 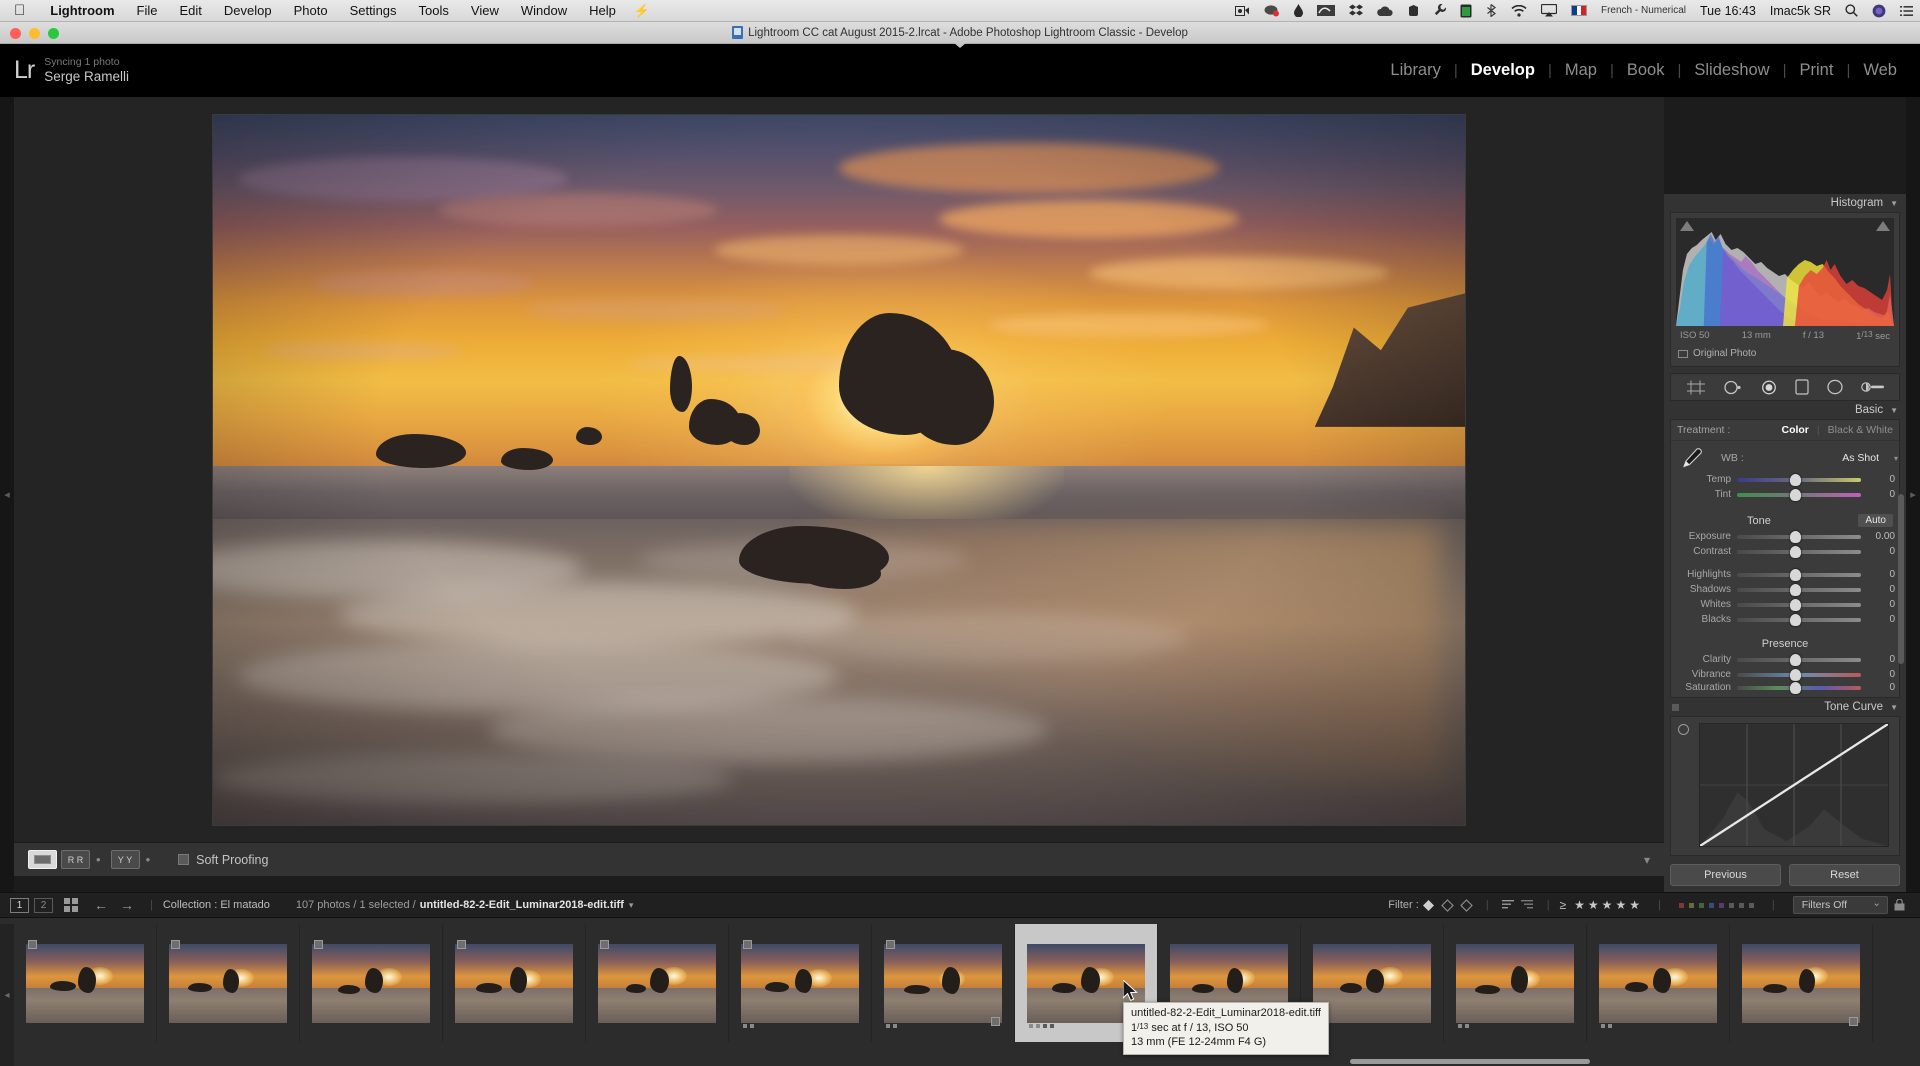 I want to click on input-source-label: French - Numerical, so click(x=1643, y=10).